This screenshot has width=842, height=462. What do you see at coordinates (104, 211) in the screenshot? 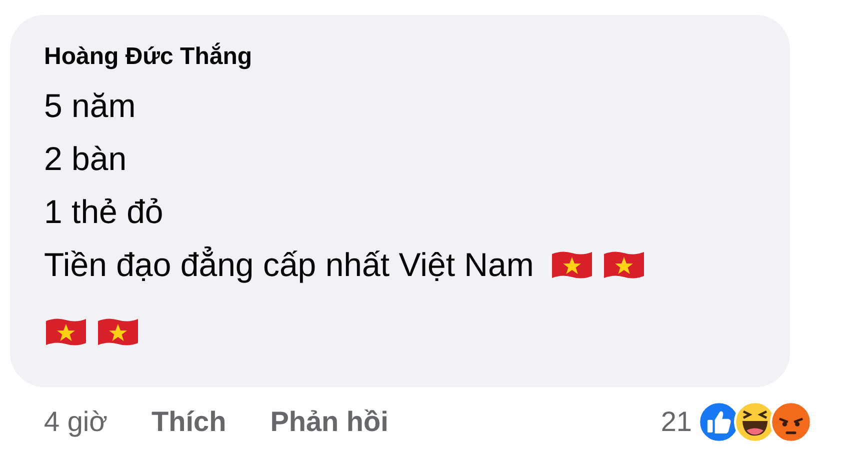
I see `comment-text: 1 thẻ đỏ` at bounding box center [104, 211].